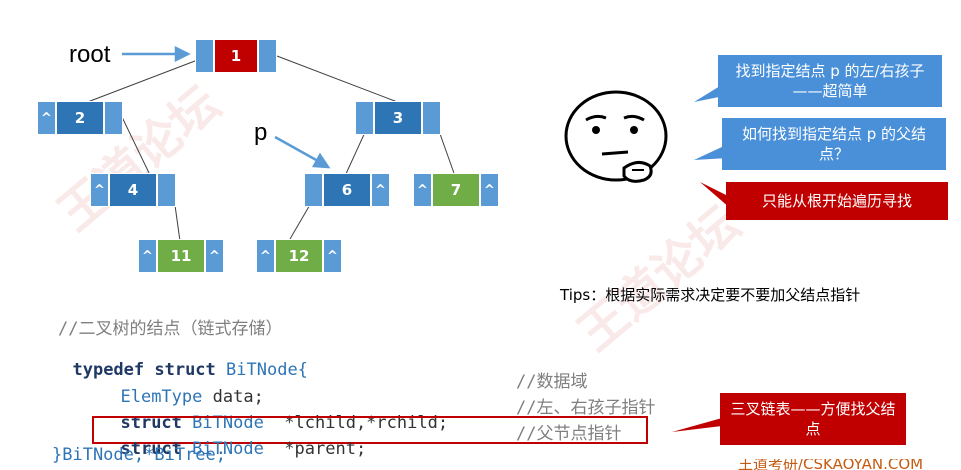 This screenshot has width=961, height=470. What do you see at coordinates (586, 408) in the screenshot?
I see `code-comment-children: //左、右孩子指针` at bounding box center [586, 408].